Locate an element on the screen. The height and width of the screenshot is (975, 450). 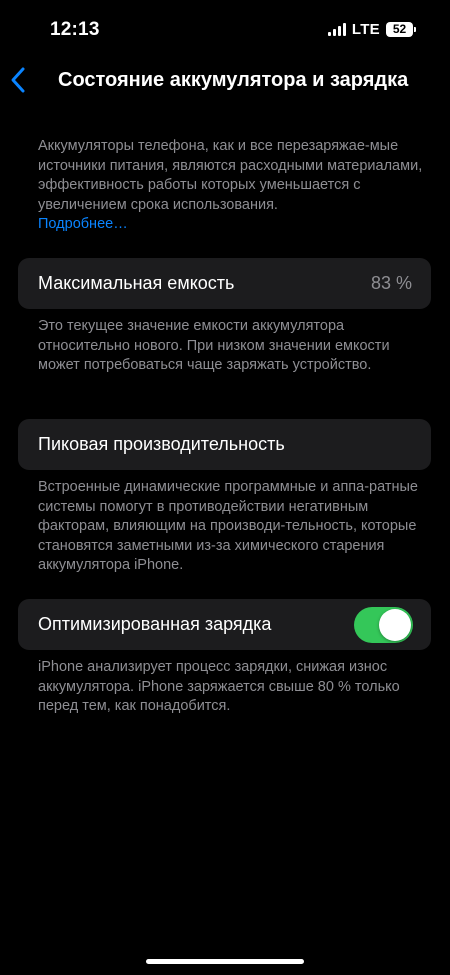
home-indicator is located at coordinates (225, 961).